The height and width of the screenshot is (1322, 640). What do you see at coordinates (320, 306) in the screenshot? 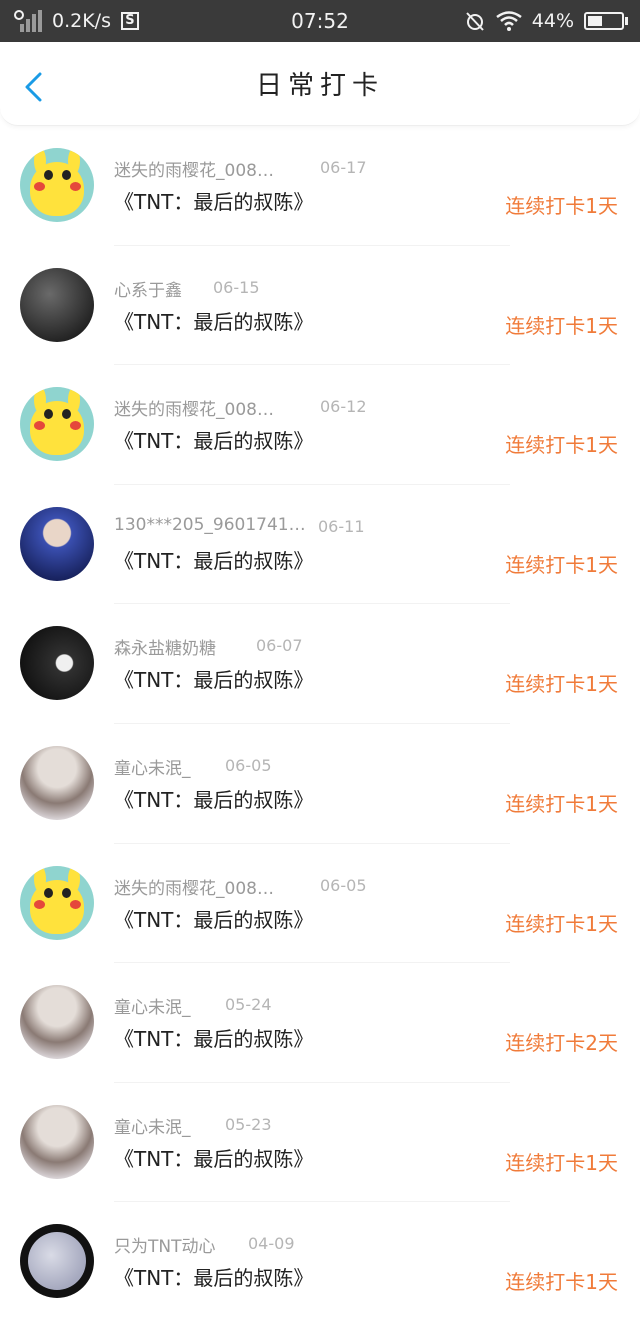
I see `list-item: 心系于鑫 06-15 《TNT：最后的叔陈》 连续打卡1天` at bounding box center [320, 306].